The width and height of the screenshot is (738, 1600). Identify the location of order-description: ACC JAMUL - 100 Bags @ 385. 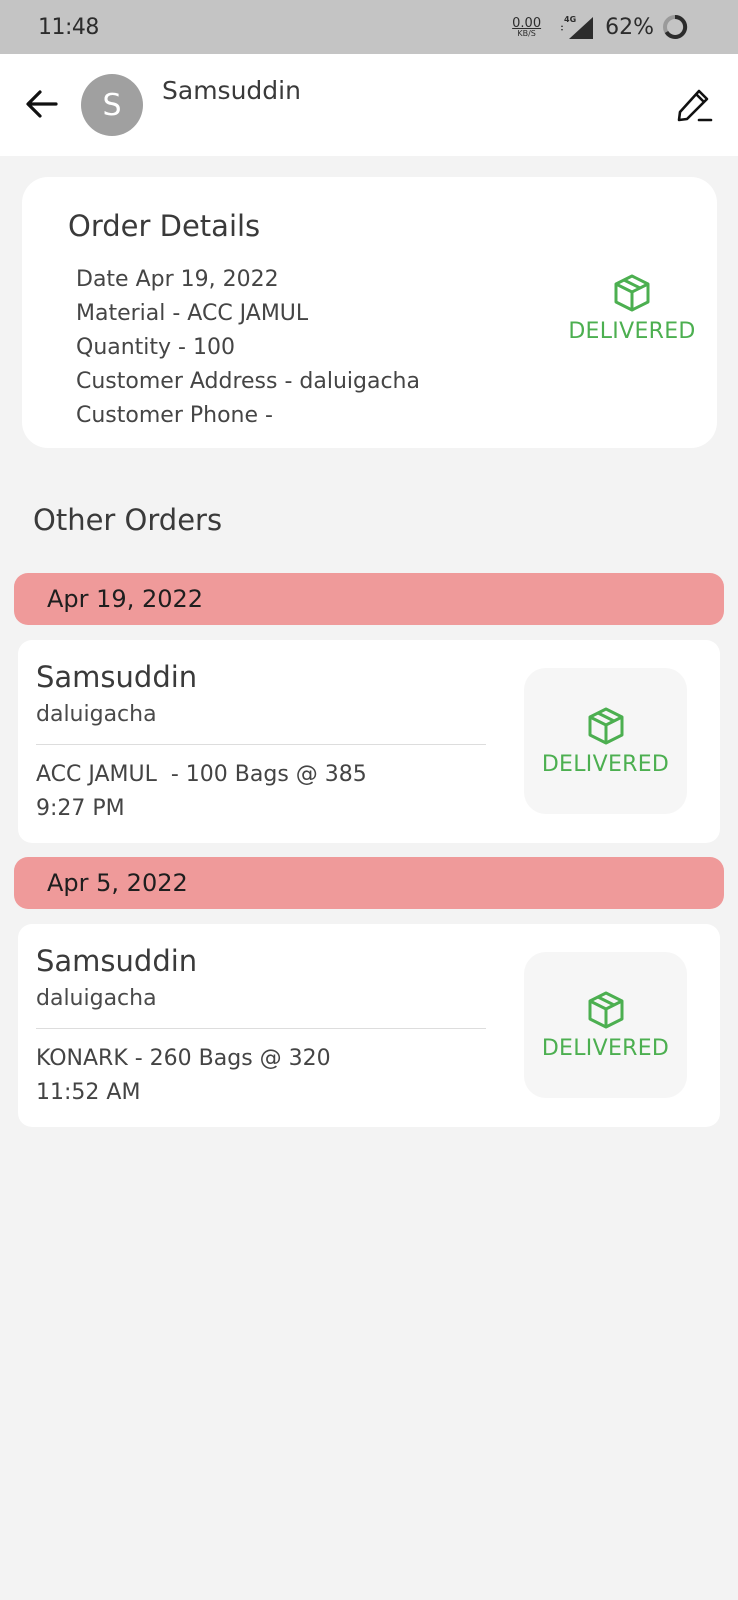
(201, 774).